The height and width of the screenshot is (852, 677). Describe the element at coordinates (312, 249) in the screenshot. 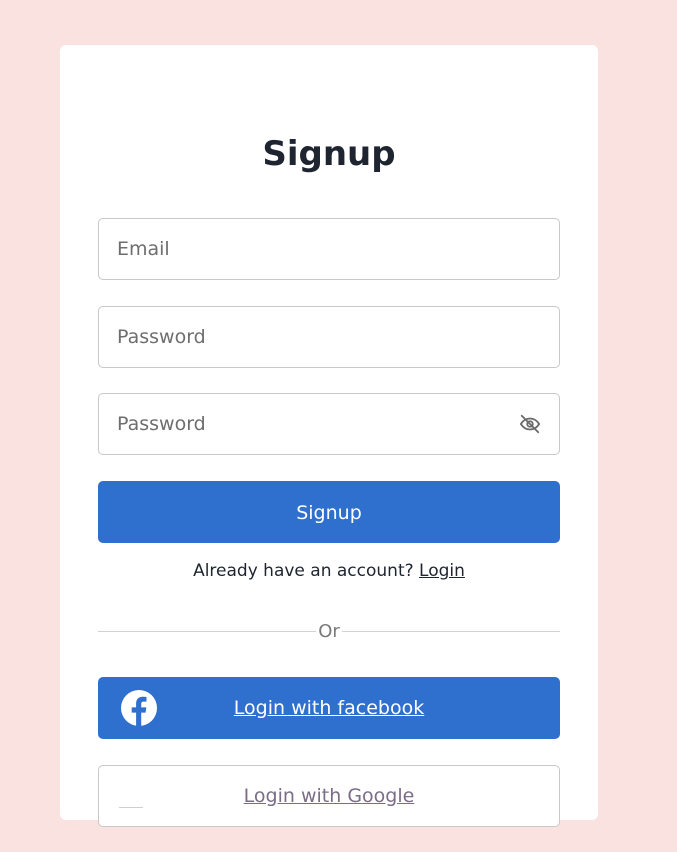

I see `email-input` at that location.